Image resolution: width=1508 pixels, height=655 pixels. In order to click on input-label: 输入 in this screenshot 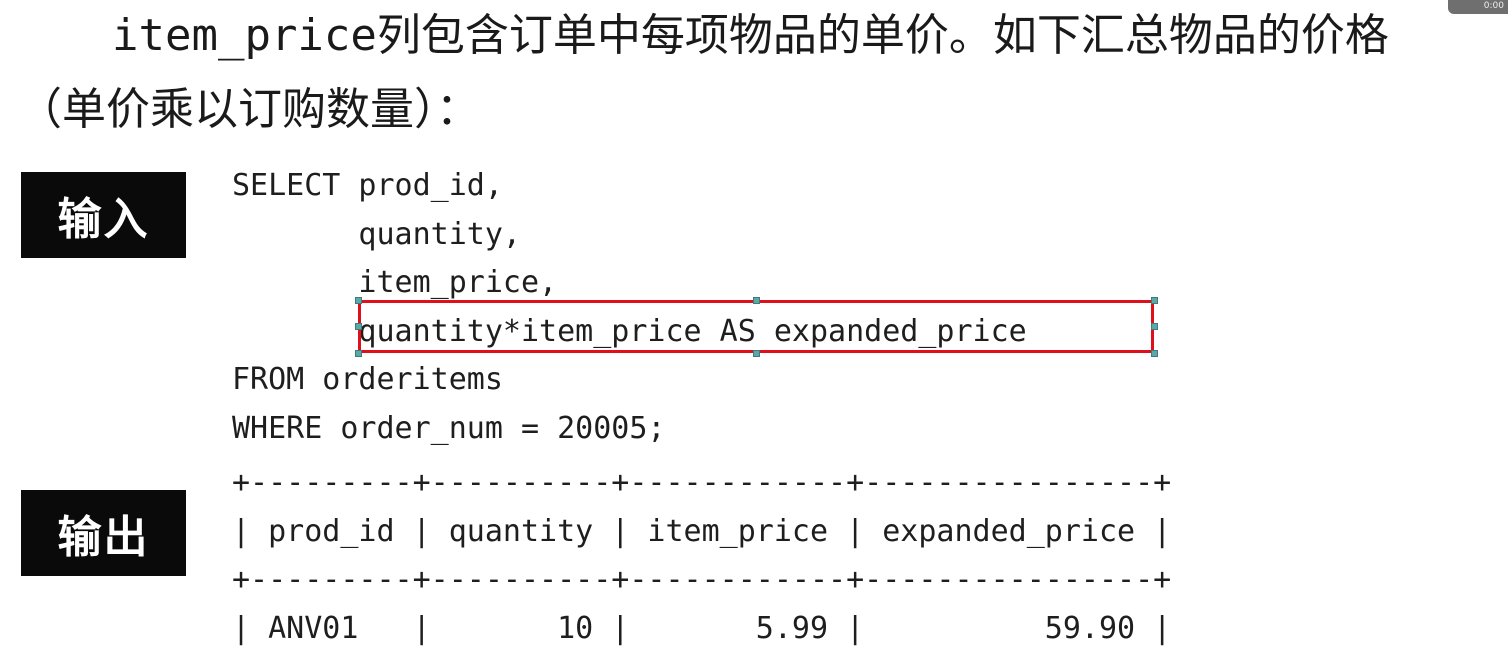, I will do `click(103, 215)`.